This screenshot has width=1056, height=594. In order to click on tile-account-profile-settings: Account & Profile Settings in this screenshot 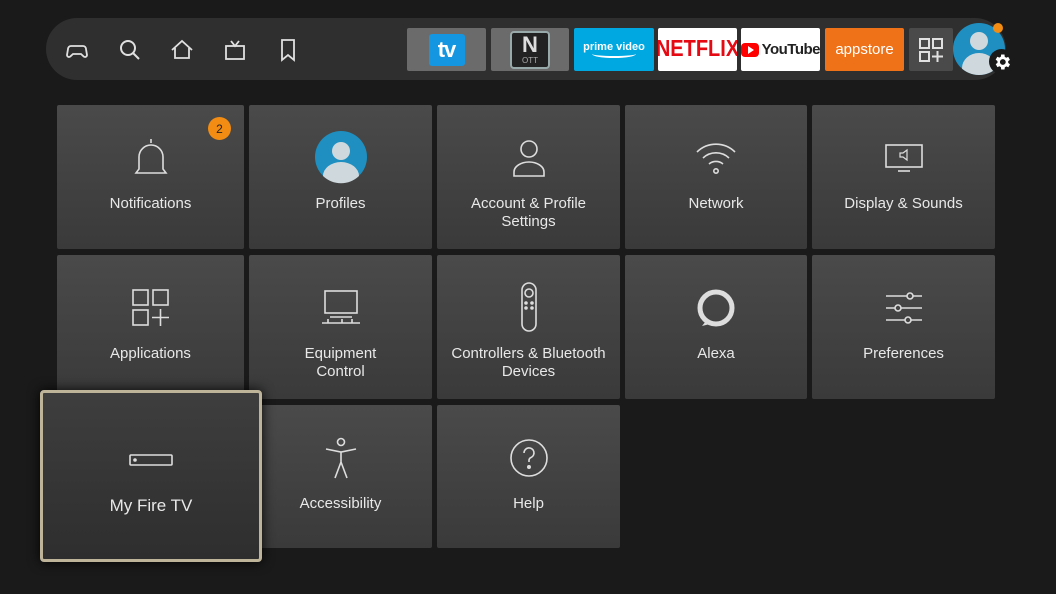, I will do `click(528, 177)`.